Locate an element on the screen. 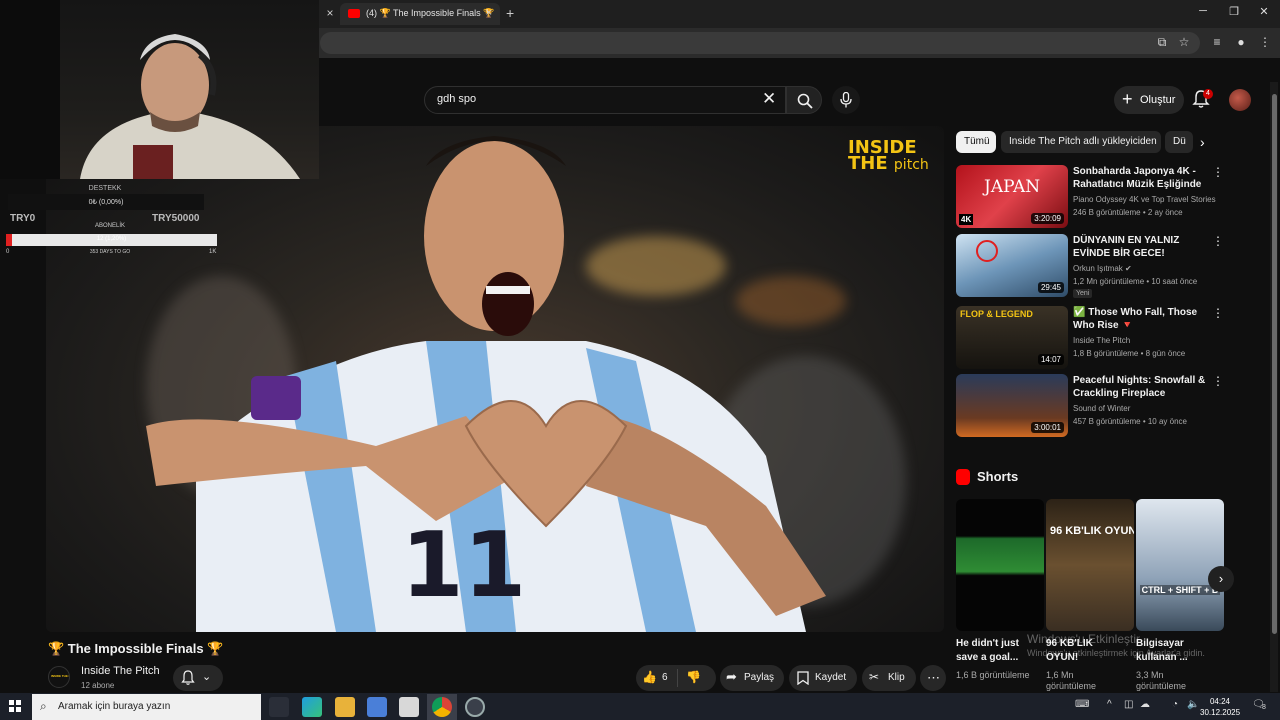  short-thumbnail: CTRL + SHIFT + B is located at coordinates (1180, 565).